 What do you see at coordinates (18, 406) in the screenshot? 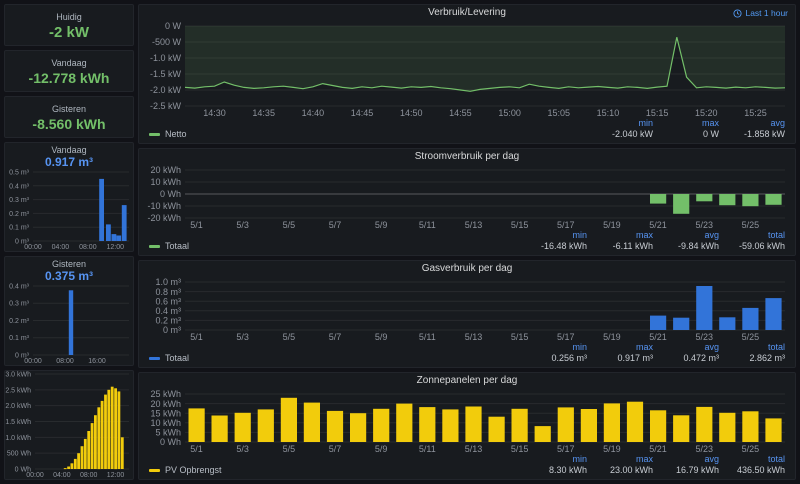
I see `svg-text: 2.0 kWh` at bounding box center [18, 406].